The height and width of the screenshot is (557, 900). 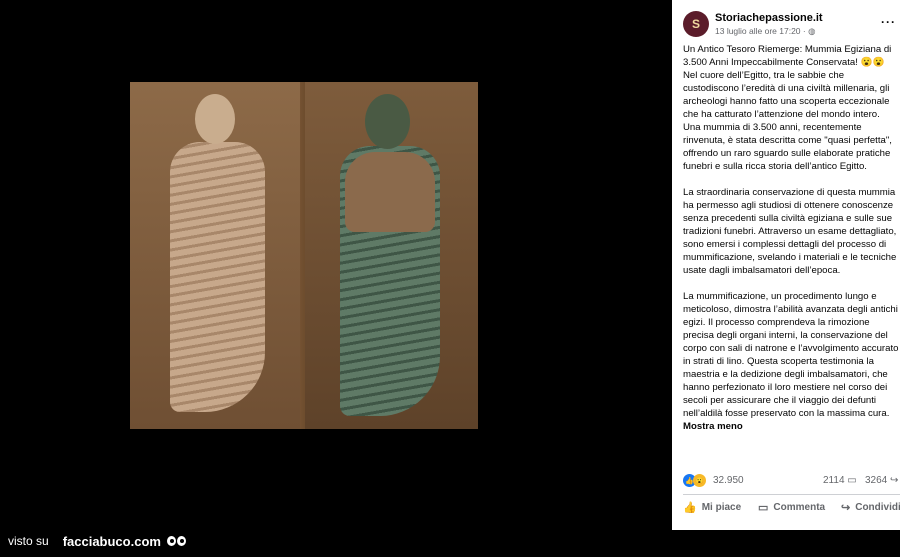 What do you see at coordinates (799, 507) in the screenshot?
I see `comment-label: Commenta` at bounding box center [799, 507].